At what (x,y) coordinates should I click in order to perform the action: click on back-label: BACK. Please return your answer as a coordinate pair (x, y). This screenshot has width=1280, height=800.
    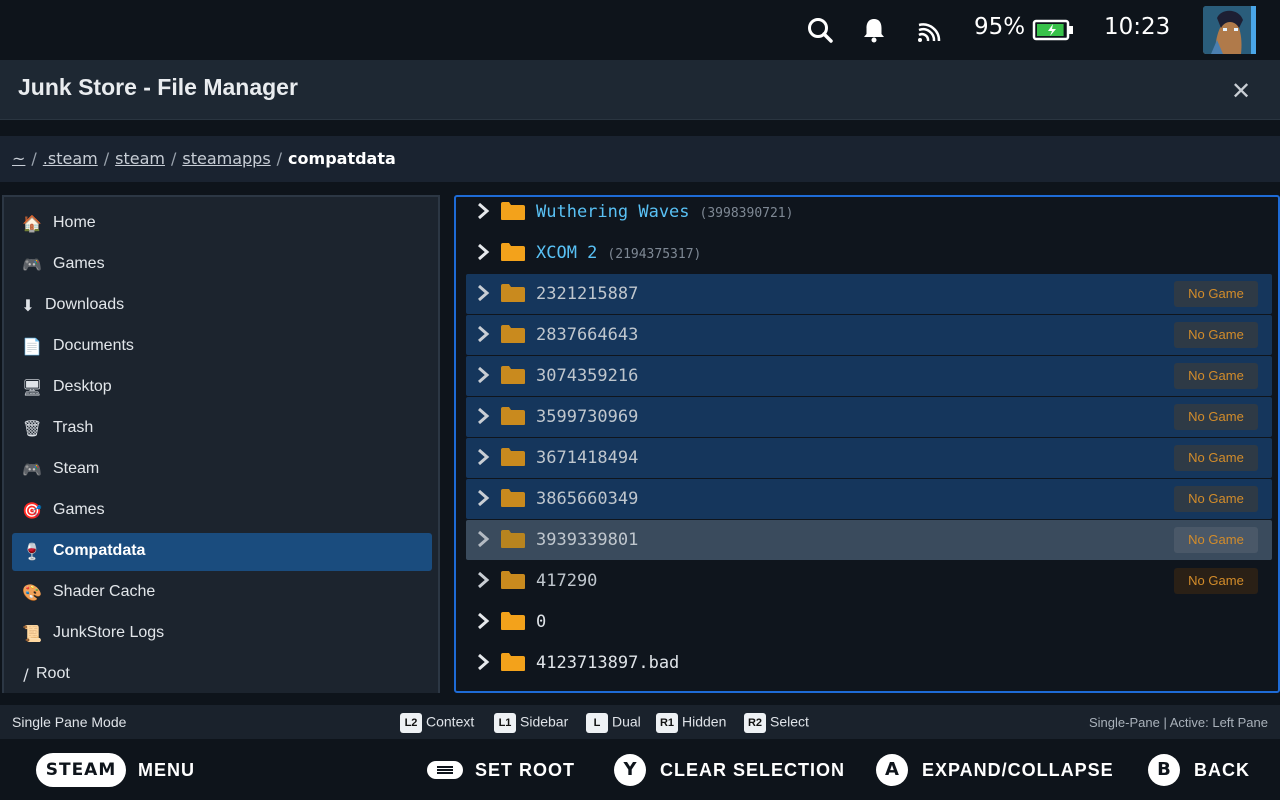
    Looking at the image, I should click on (1222, 770).